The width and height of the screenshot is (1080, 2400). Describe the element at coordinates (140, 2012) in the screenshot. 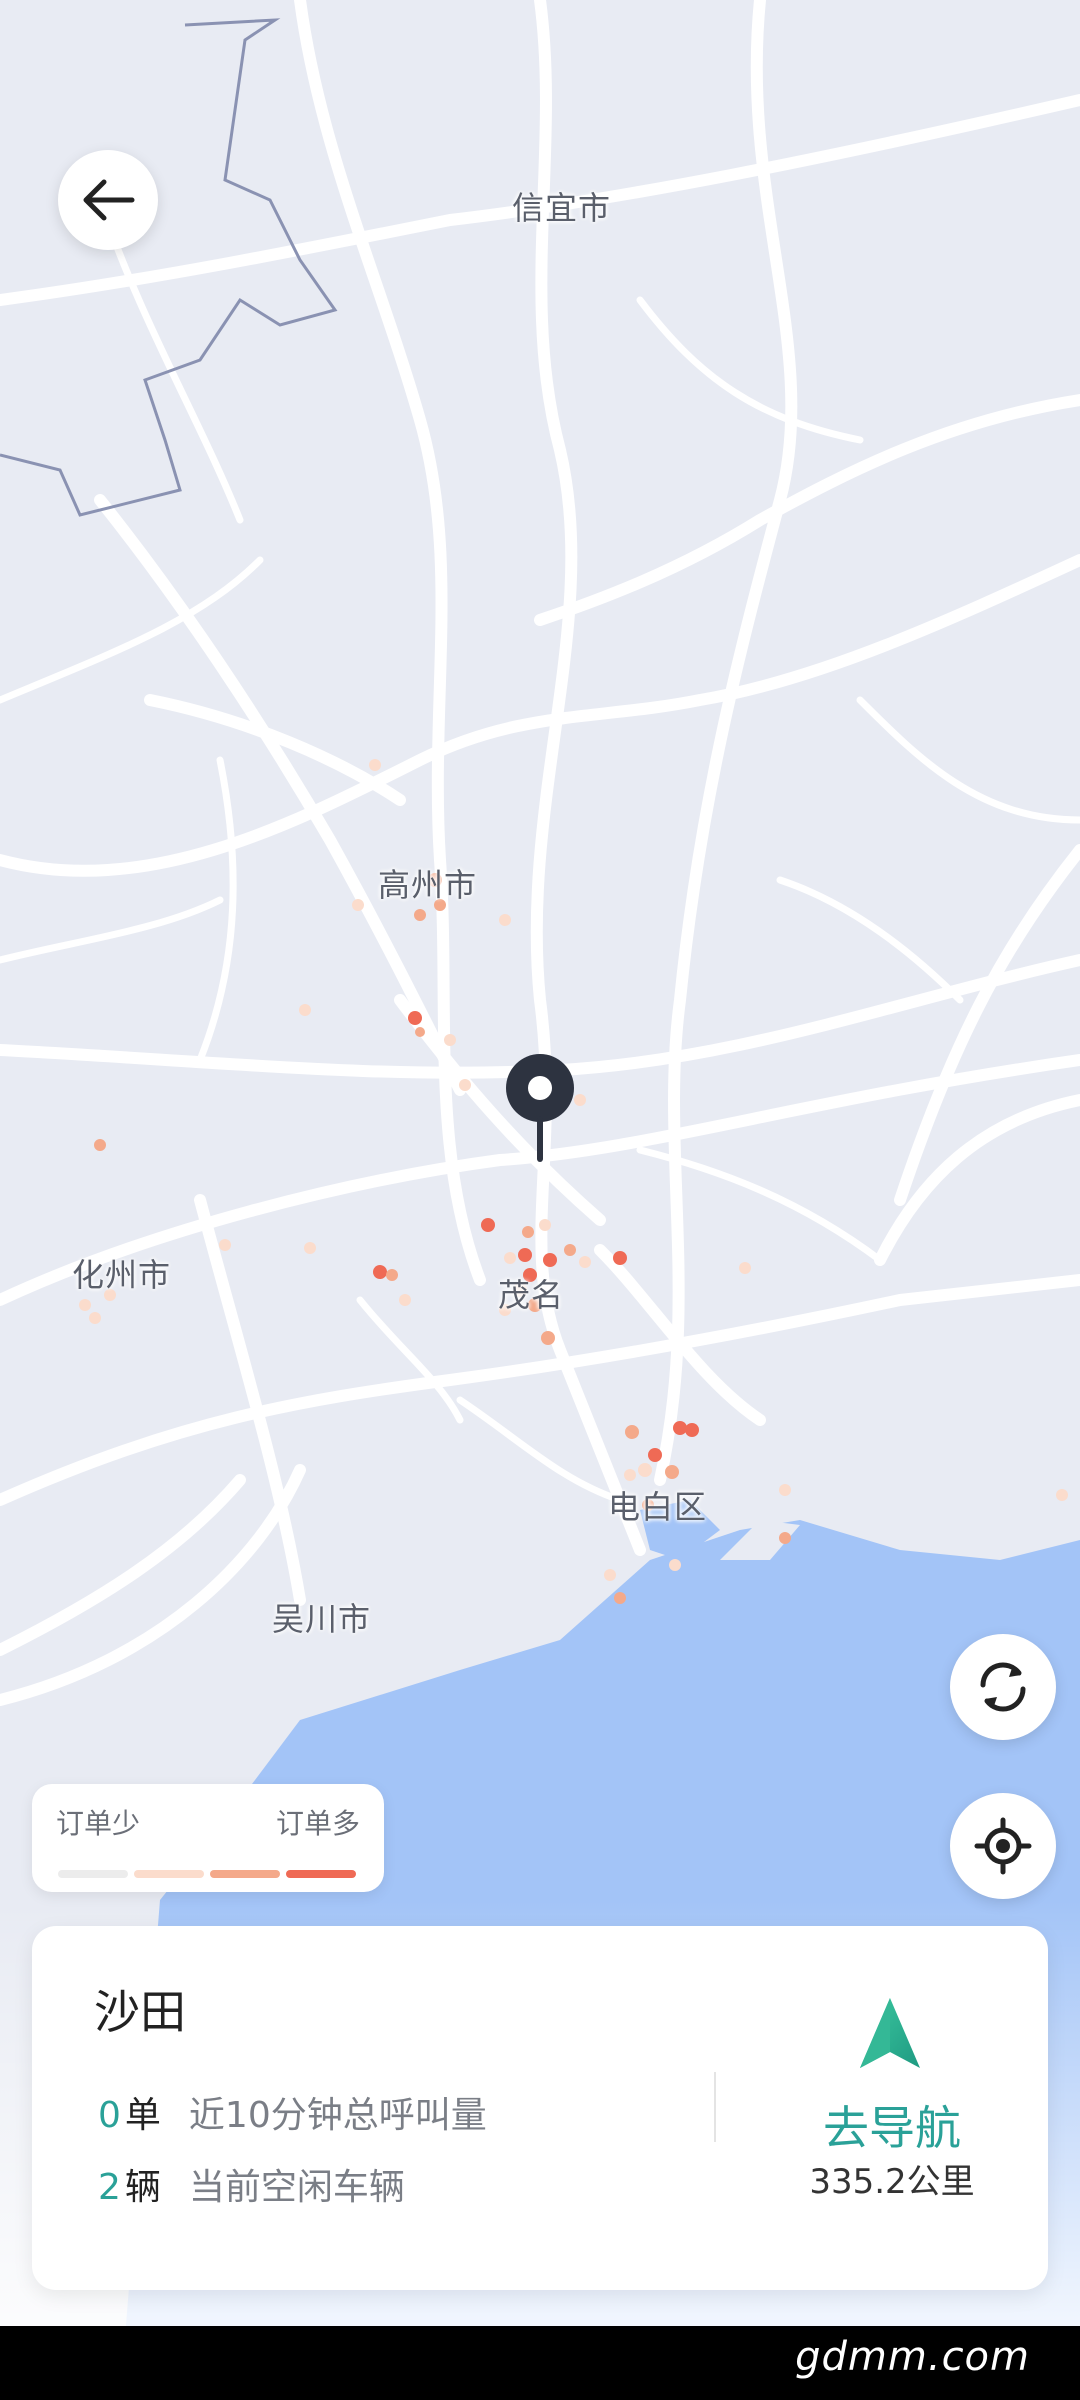

I see `area-name: 沙田` at that location.